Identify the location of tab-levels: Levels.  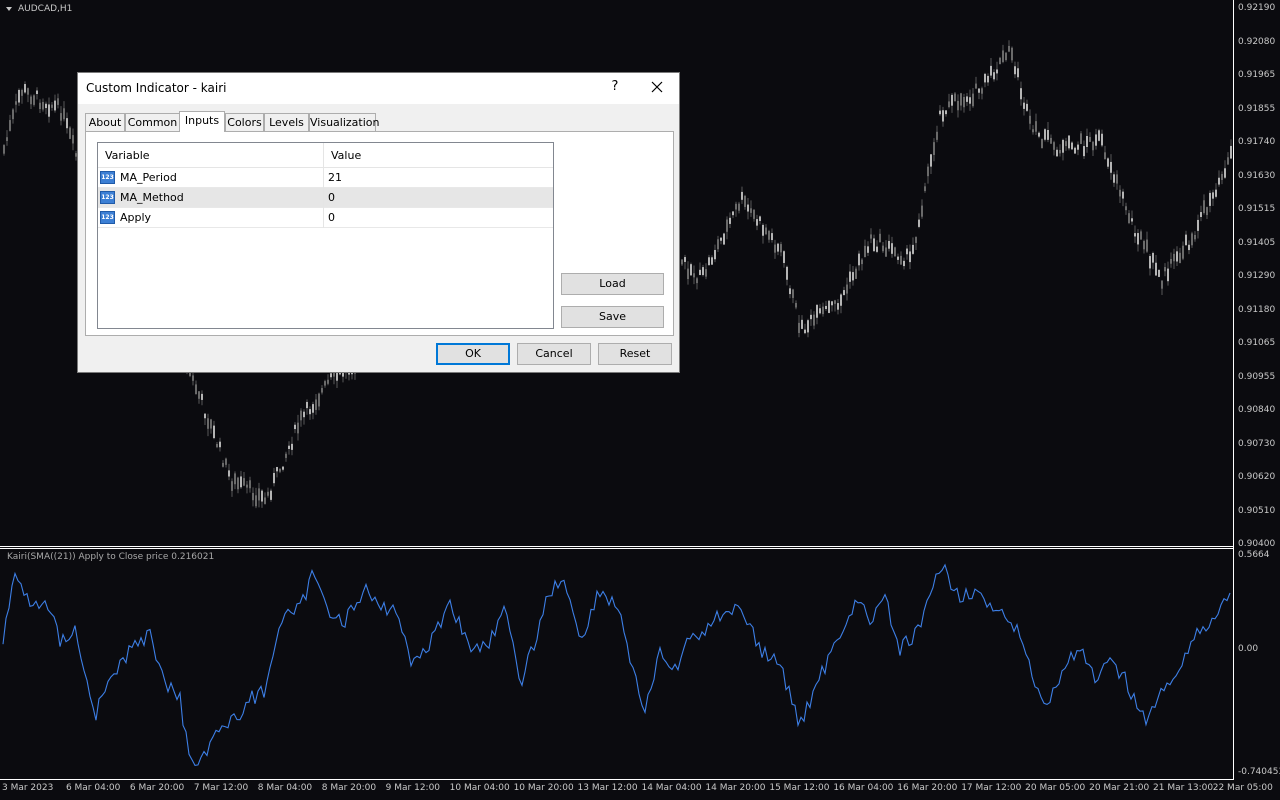
(286, 122).